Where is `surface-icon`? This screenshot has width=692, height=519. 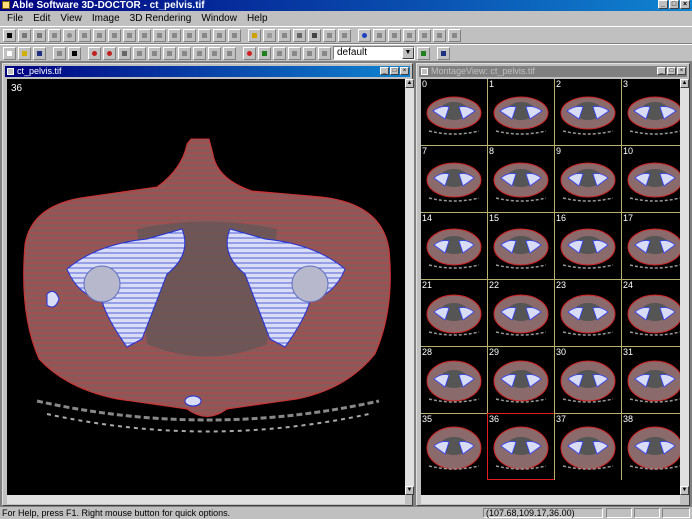
surface-icon is located at coordinates (379, 35).